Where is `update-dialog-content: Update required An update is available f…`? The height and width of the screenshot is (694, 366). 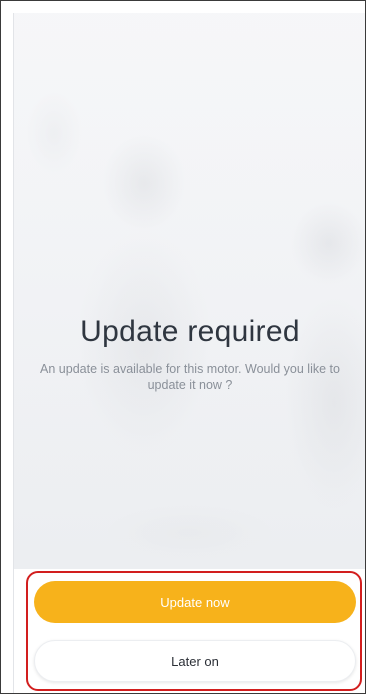 update-dialog-content: Update required An update is available f… is located at coordinates (189, 353).